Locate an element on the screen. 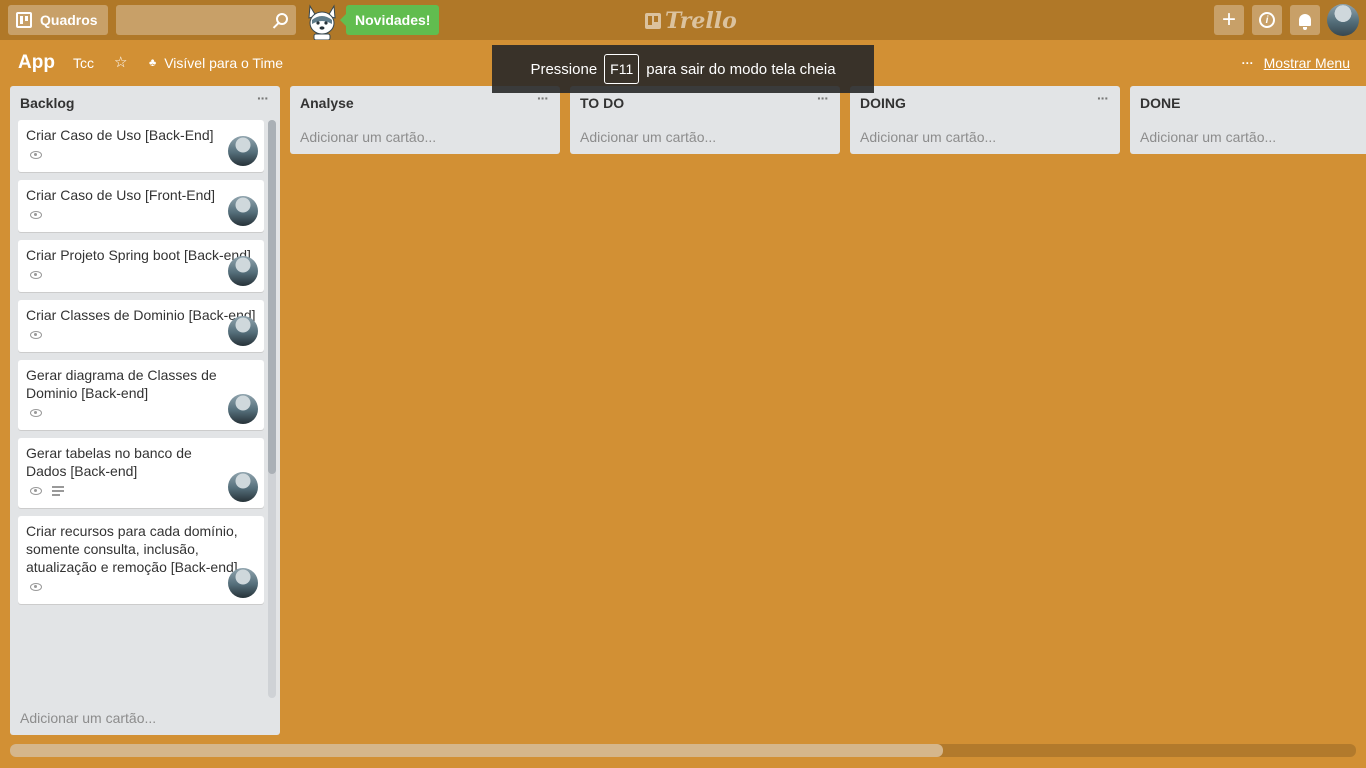 The image size is (1366, 768). list-title: DOING is located at coordinates (883, 103).